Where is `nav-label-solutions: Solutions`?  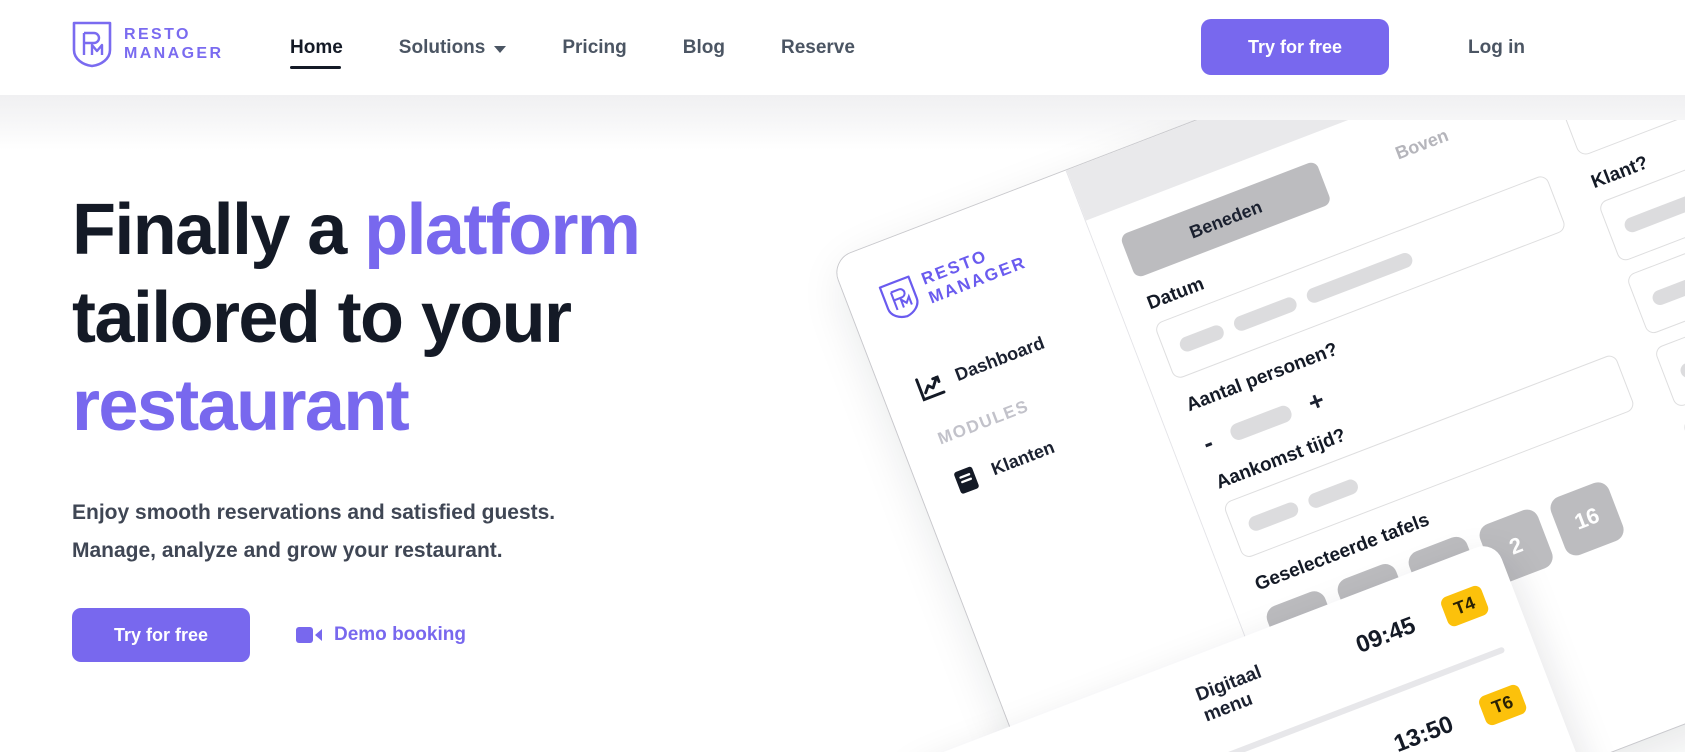 nav-label-solutions: Solutions is located at coordinates (442, 47).